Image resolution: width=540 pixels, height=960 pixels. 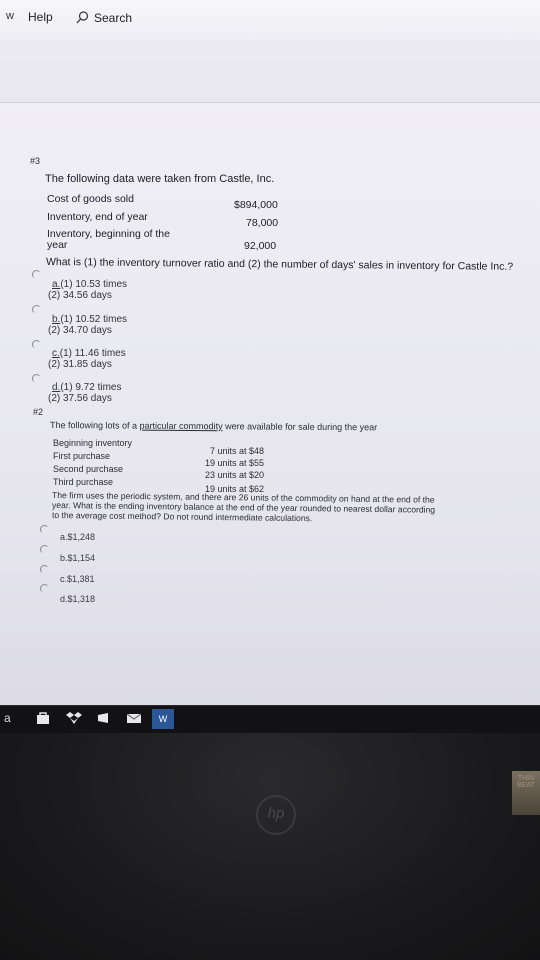 I want to click on q2-row-label: Second purchase, so click(x=88, y=469).